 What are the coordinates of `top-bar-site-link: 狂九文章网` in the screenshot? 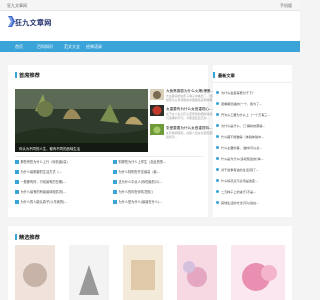 It's located at (17, 6).